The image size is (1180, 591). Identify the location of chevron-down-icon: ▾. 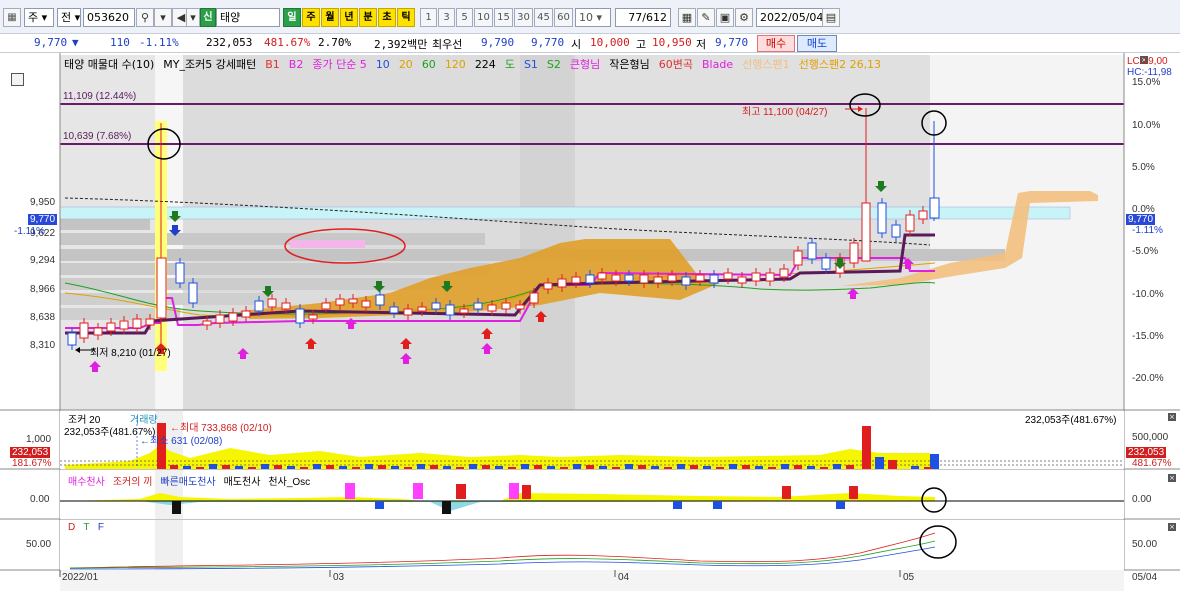
(193, 17).